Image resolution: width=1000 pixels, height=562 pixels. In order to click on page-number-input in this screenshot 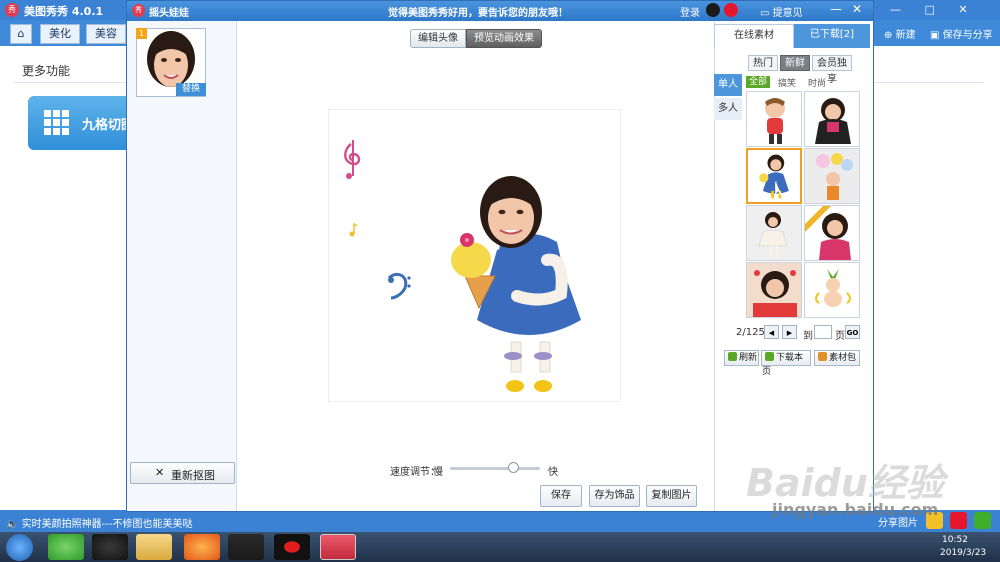, I will do `click(823, 332)`.